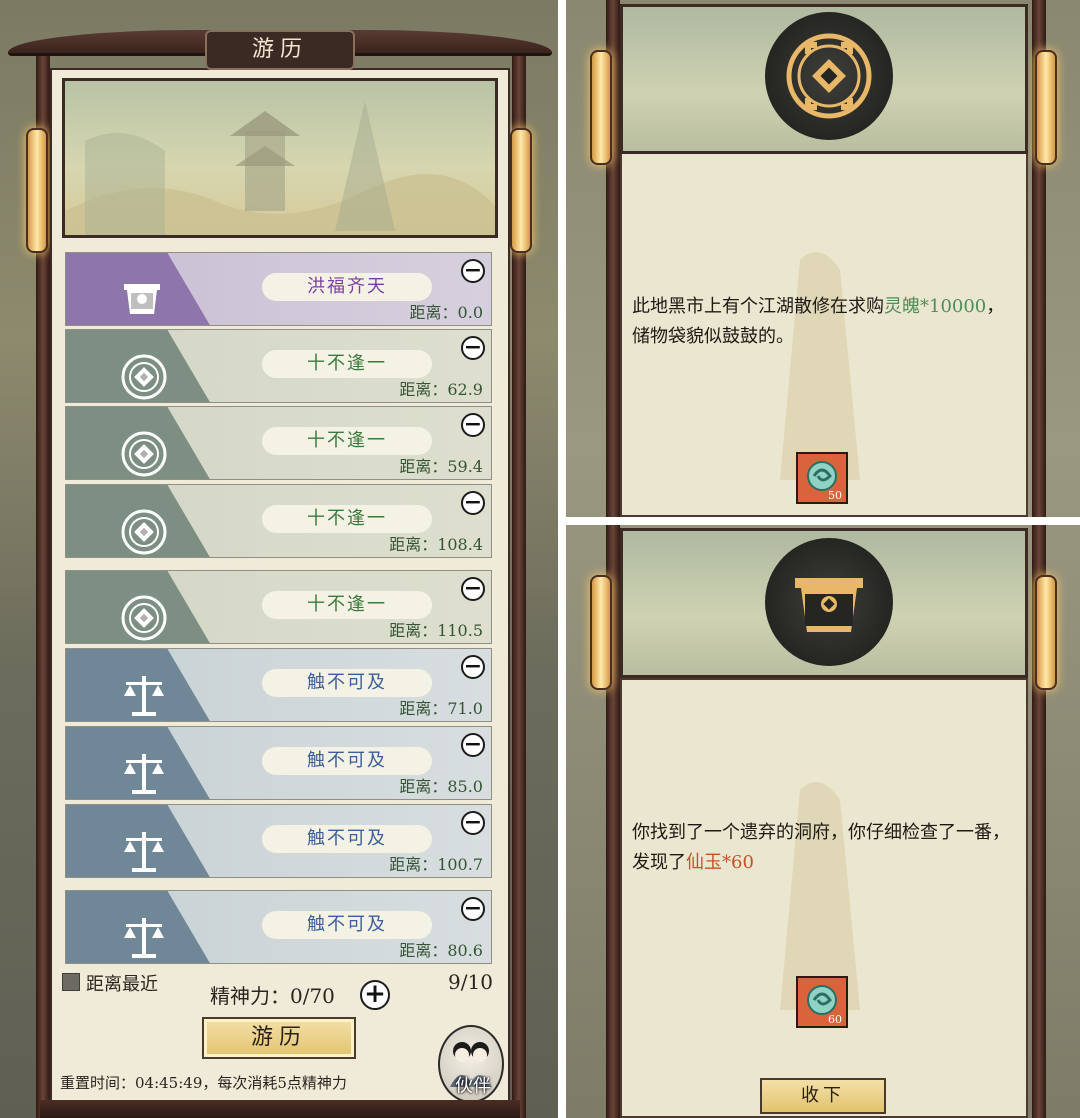 This screenshot has height=1118, width=1080. I want to click on travel-row: 触不可及距离：85.0 −, so click(278, 763).